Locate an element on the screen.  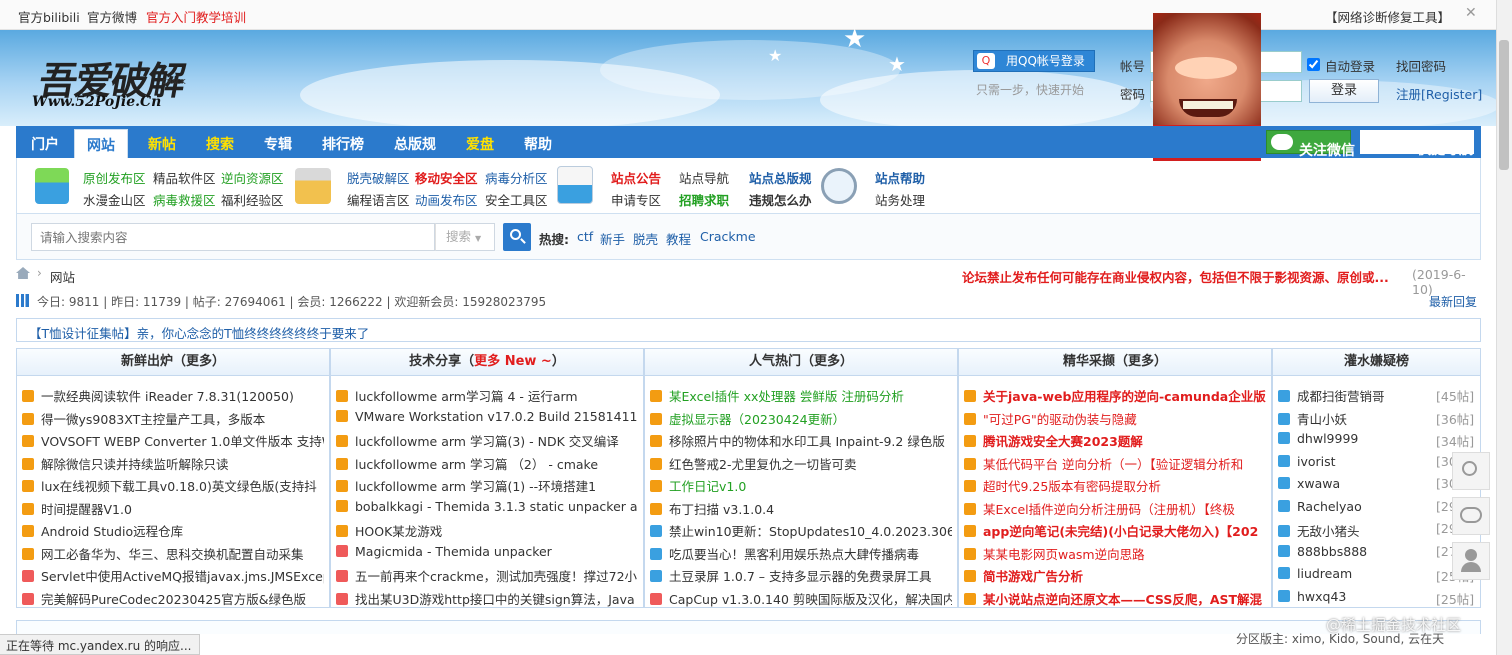
tech-thread-item: HOOK某龙游戏 is located at coordinates (487, 531).